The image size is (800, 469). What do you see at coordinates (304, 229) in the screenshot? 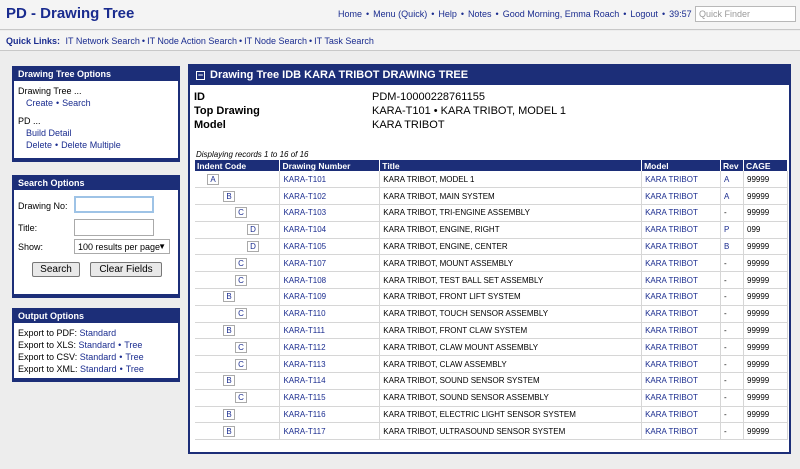
I see `drawing-number-link: KARA-T104` at bounding box center [304, 229].